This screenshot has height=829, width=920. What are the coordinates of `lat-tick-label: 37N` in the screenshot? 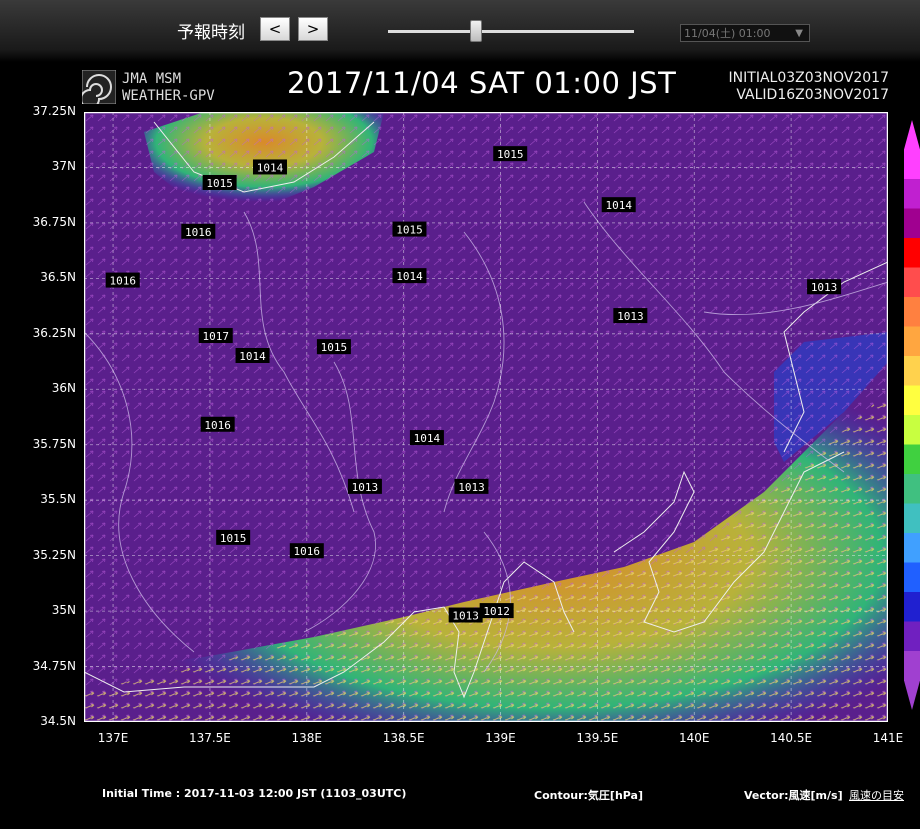 It's located at (63, 166).